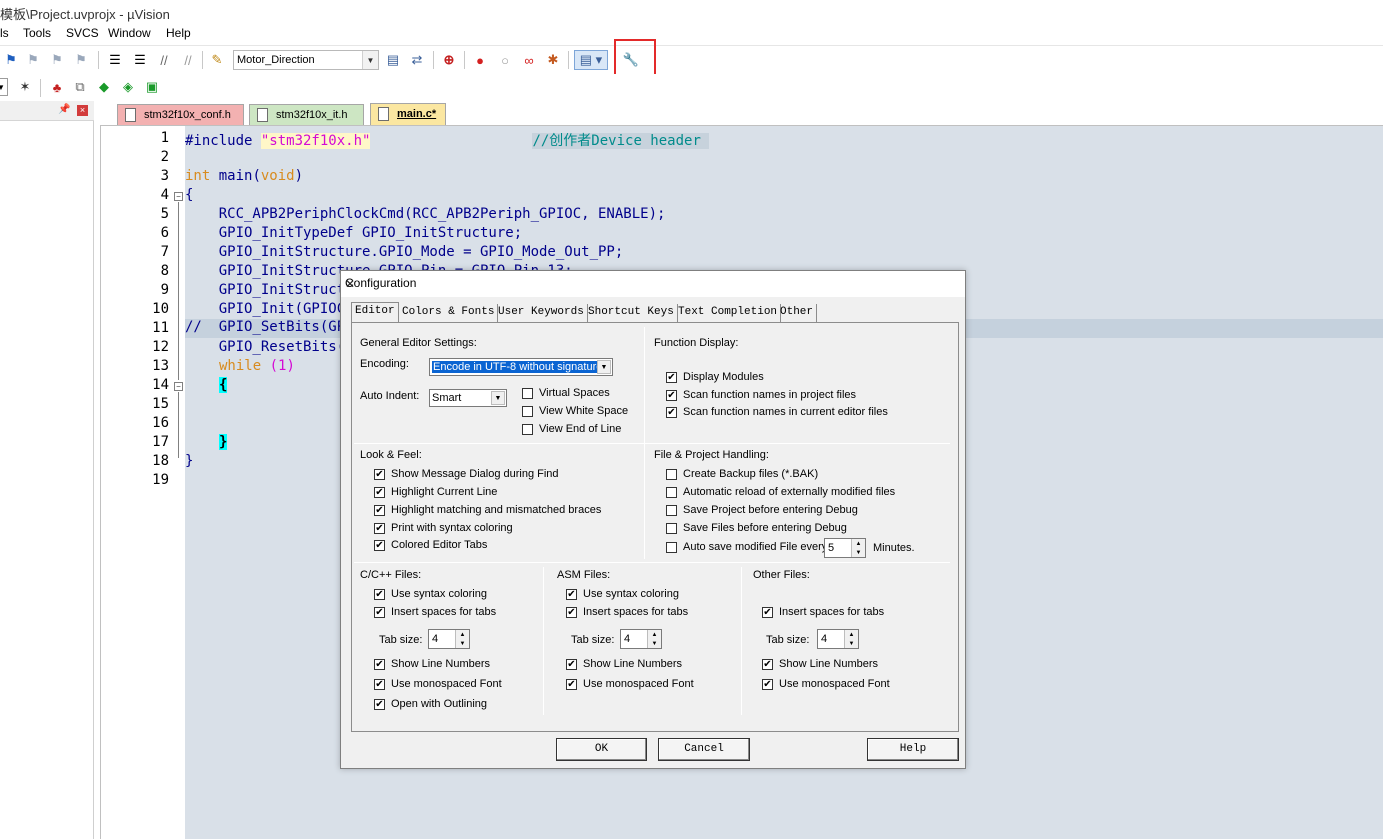 The image size is (1383, 839). Describe the element at coordinates (282, 366) in the screenshot. I see `condition-token: (1)` at that location.